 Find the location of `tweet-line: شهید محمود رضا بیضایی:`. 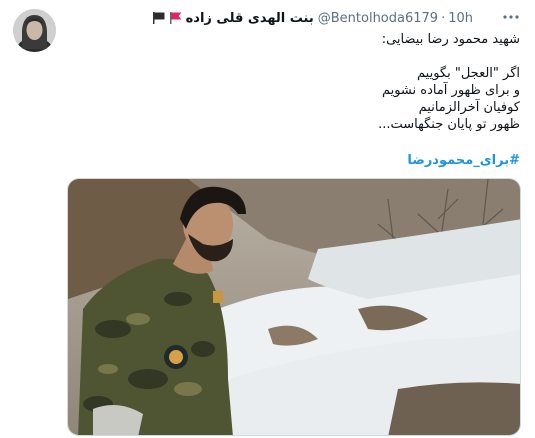

tweet-line: شهید محمود رضا بیضایی: is located at coordinates (450, 39).